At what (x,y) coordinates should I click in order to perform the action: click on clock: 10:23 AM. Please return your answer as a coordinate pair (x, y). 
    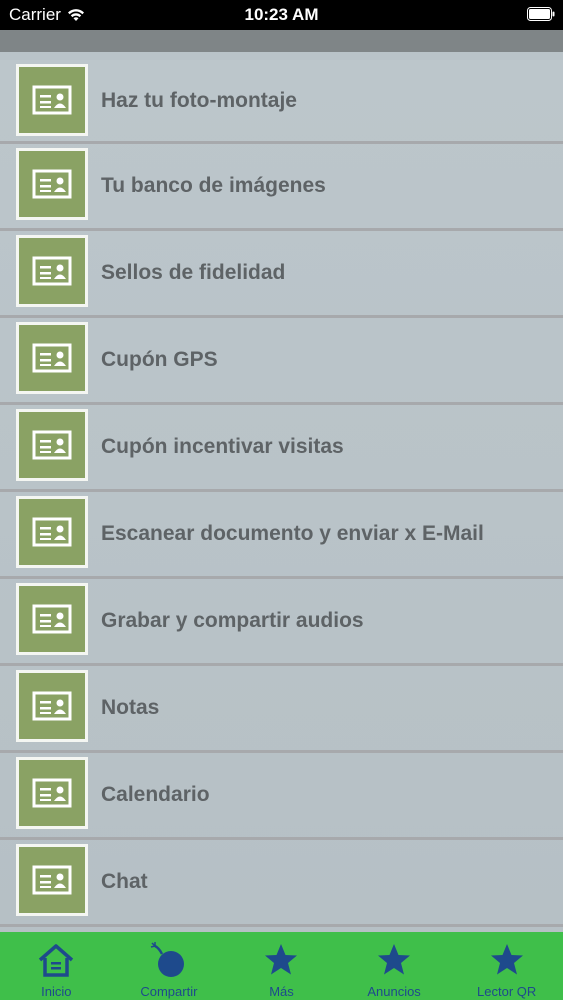
    Looking at the image, I should click on (281, 14).